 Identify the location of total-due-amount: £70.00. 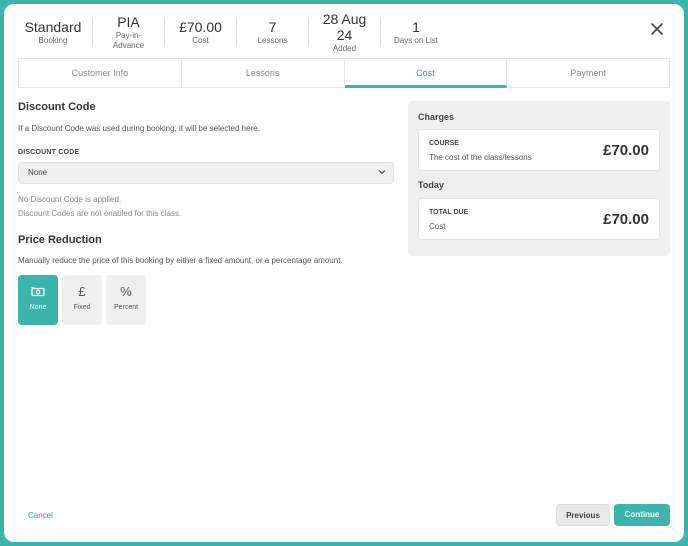
(626, 219).